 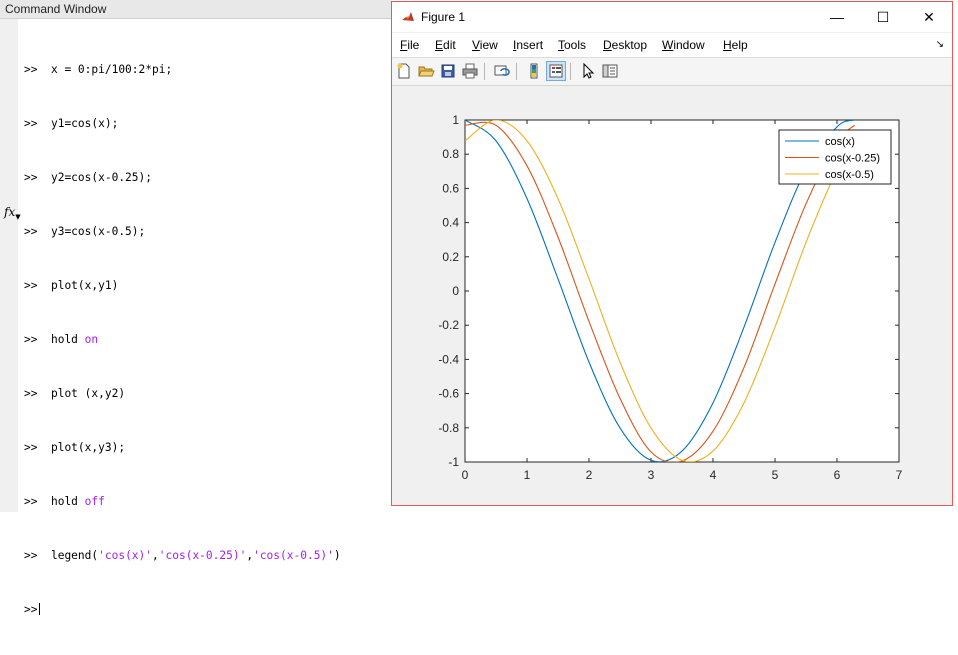 I want to click on minimize-button: —, so click(x=837, y=17).